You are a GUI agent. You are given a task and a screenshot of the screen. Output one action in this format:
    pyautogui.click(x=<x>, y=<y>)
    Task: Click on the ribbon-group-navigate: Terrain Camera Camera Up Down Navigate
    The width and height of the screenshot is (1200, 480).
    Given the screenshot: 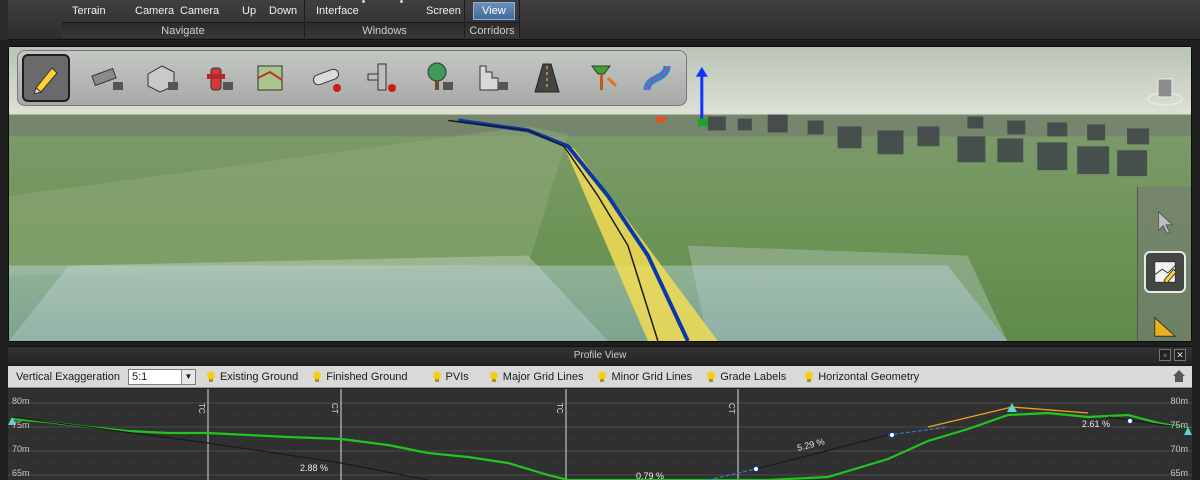 What is the action you would take?
    pyautogui.click(x=183, y=19)
    